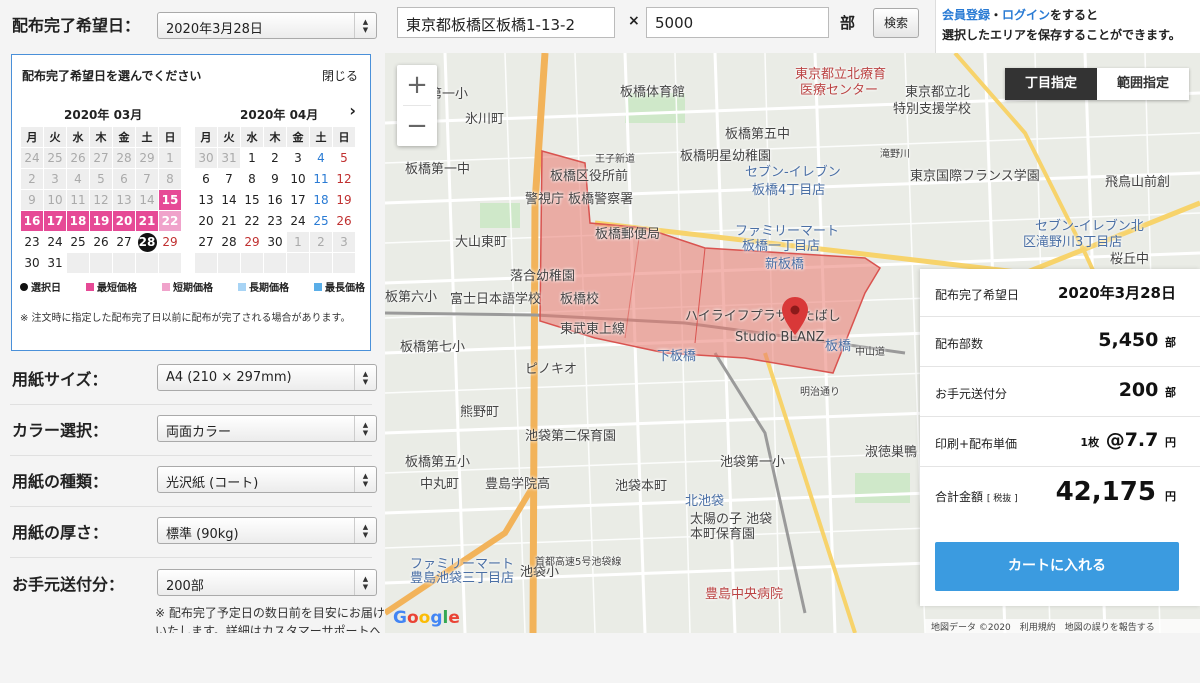 The width and height of the screenshot is (1200, 683). What do you see at coordinates (838, 346) in the screenshot?
I see `map-place-label: 板橋` at bounding box center [838, 346].